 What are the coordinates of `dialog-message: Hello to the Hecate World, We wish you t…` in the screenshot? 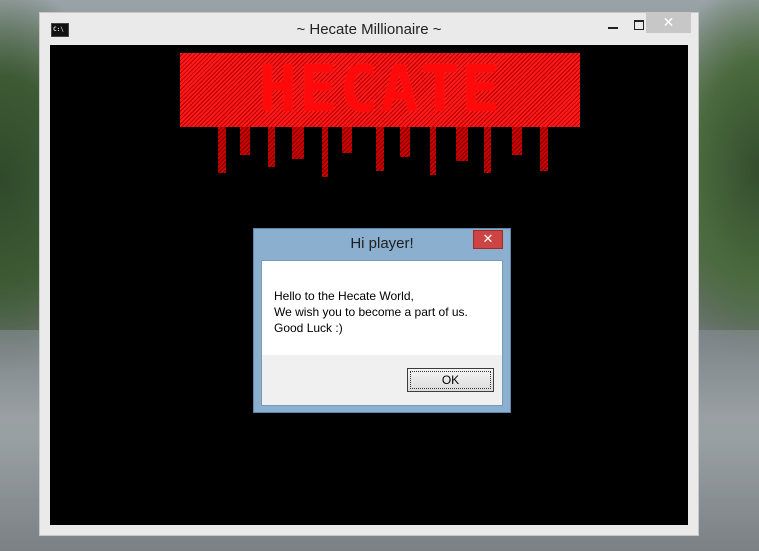 It's located at (371, 312).